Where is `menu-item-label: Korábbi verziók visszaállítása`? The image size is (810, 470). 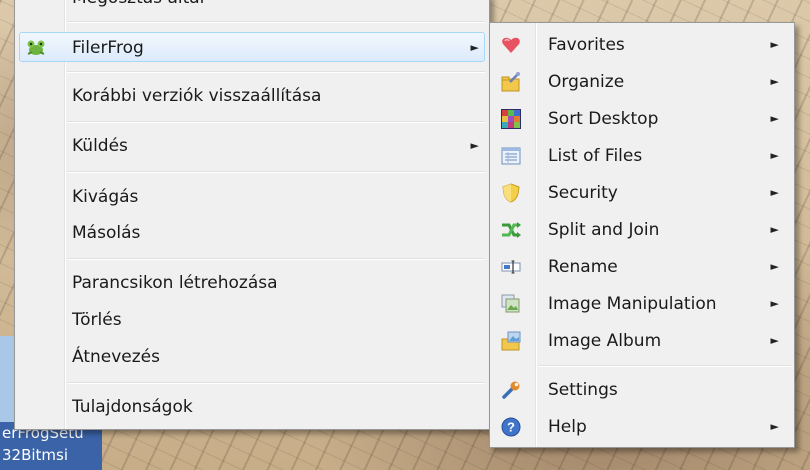 menu-item-label: Korábbi verziók visszaállítása is located at coordinates (197, 96).